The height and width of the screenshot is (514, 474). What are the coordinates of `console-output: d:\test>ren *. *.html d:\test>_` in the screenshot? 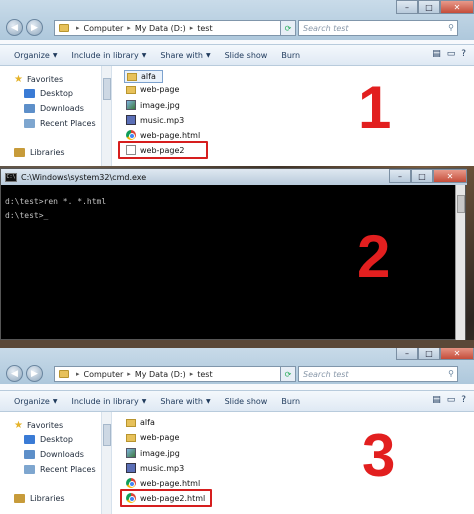 It's located at (55, 209).